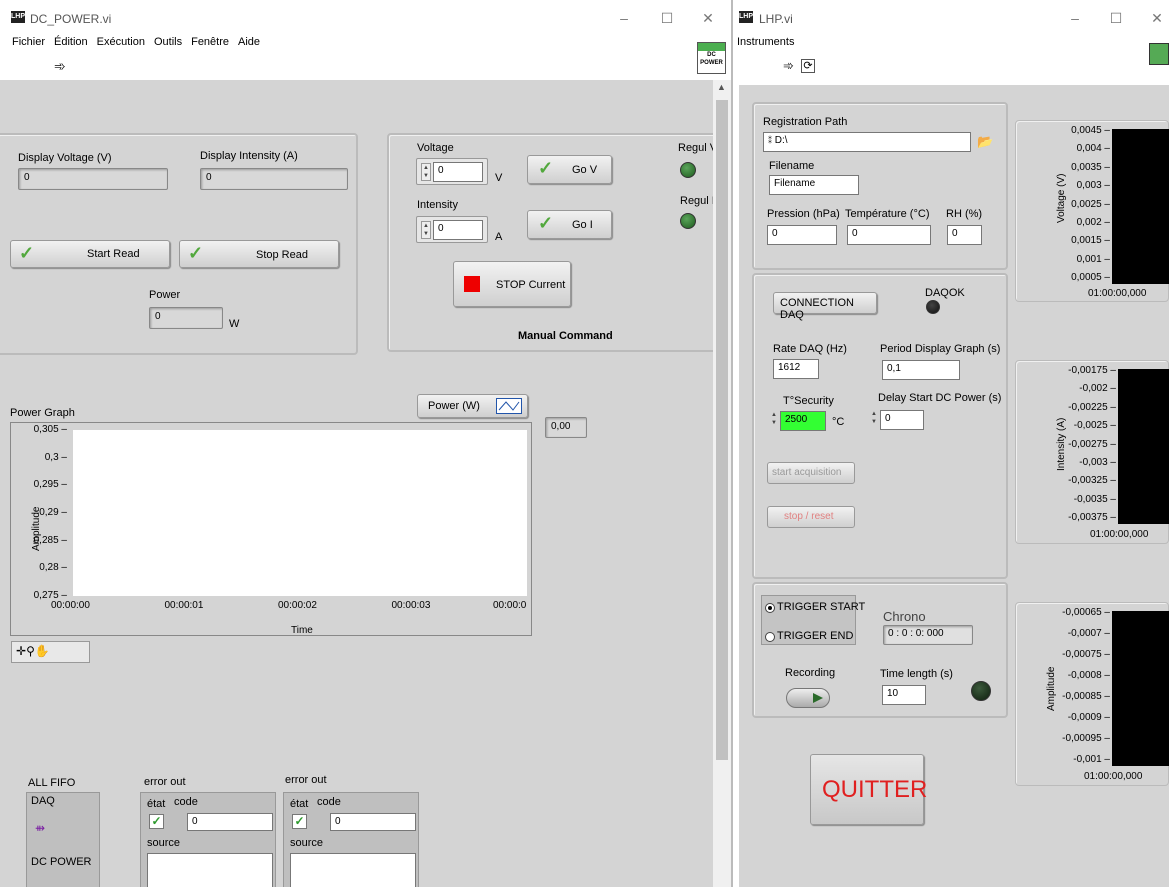  I want to click on voltage-unit: V, so click(499, 178).